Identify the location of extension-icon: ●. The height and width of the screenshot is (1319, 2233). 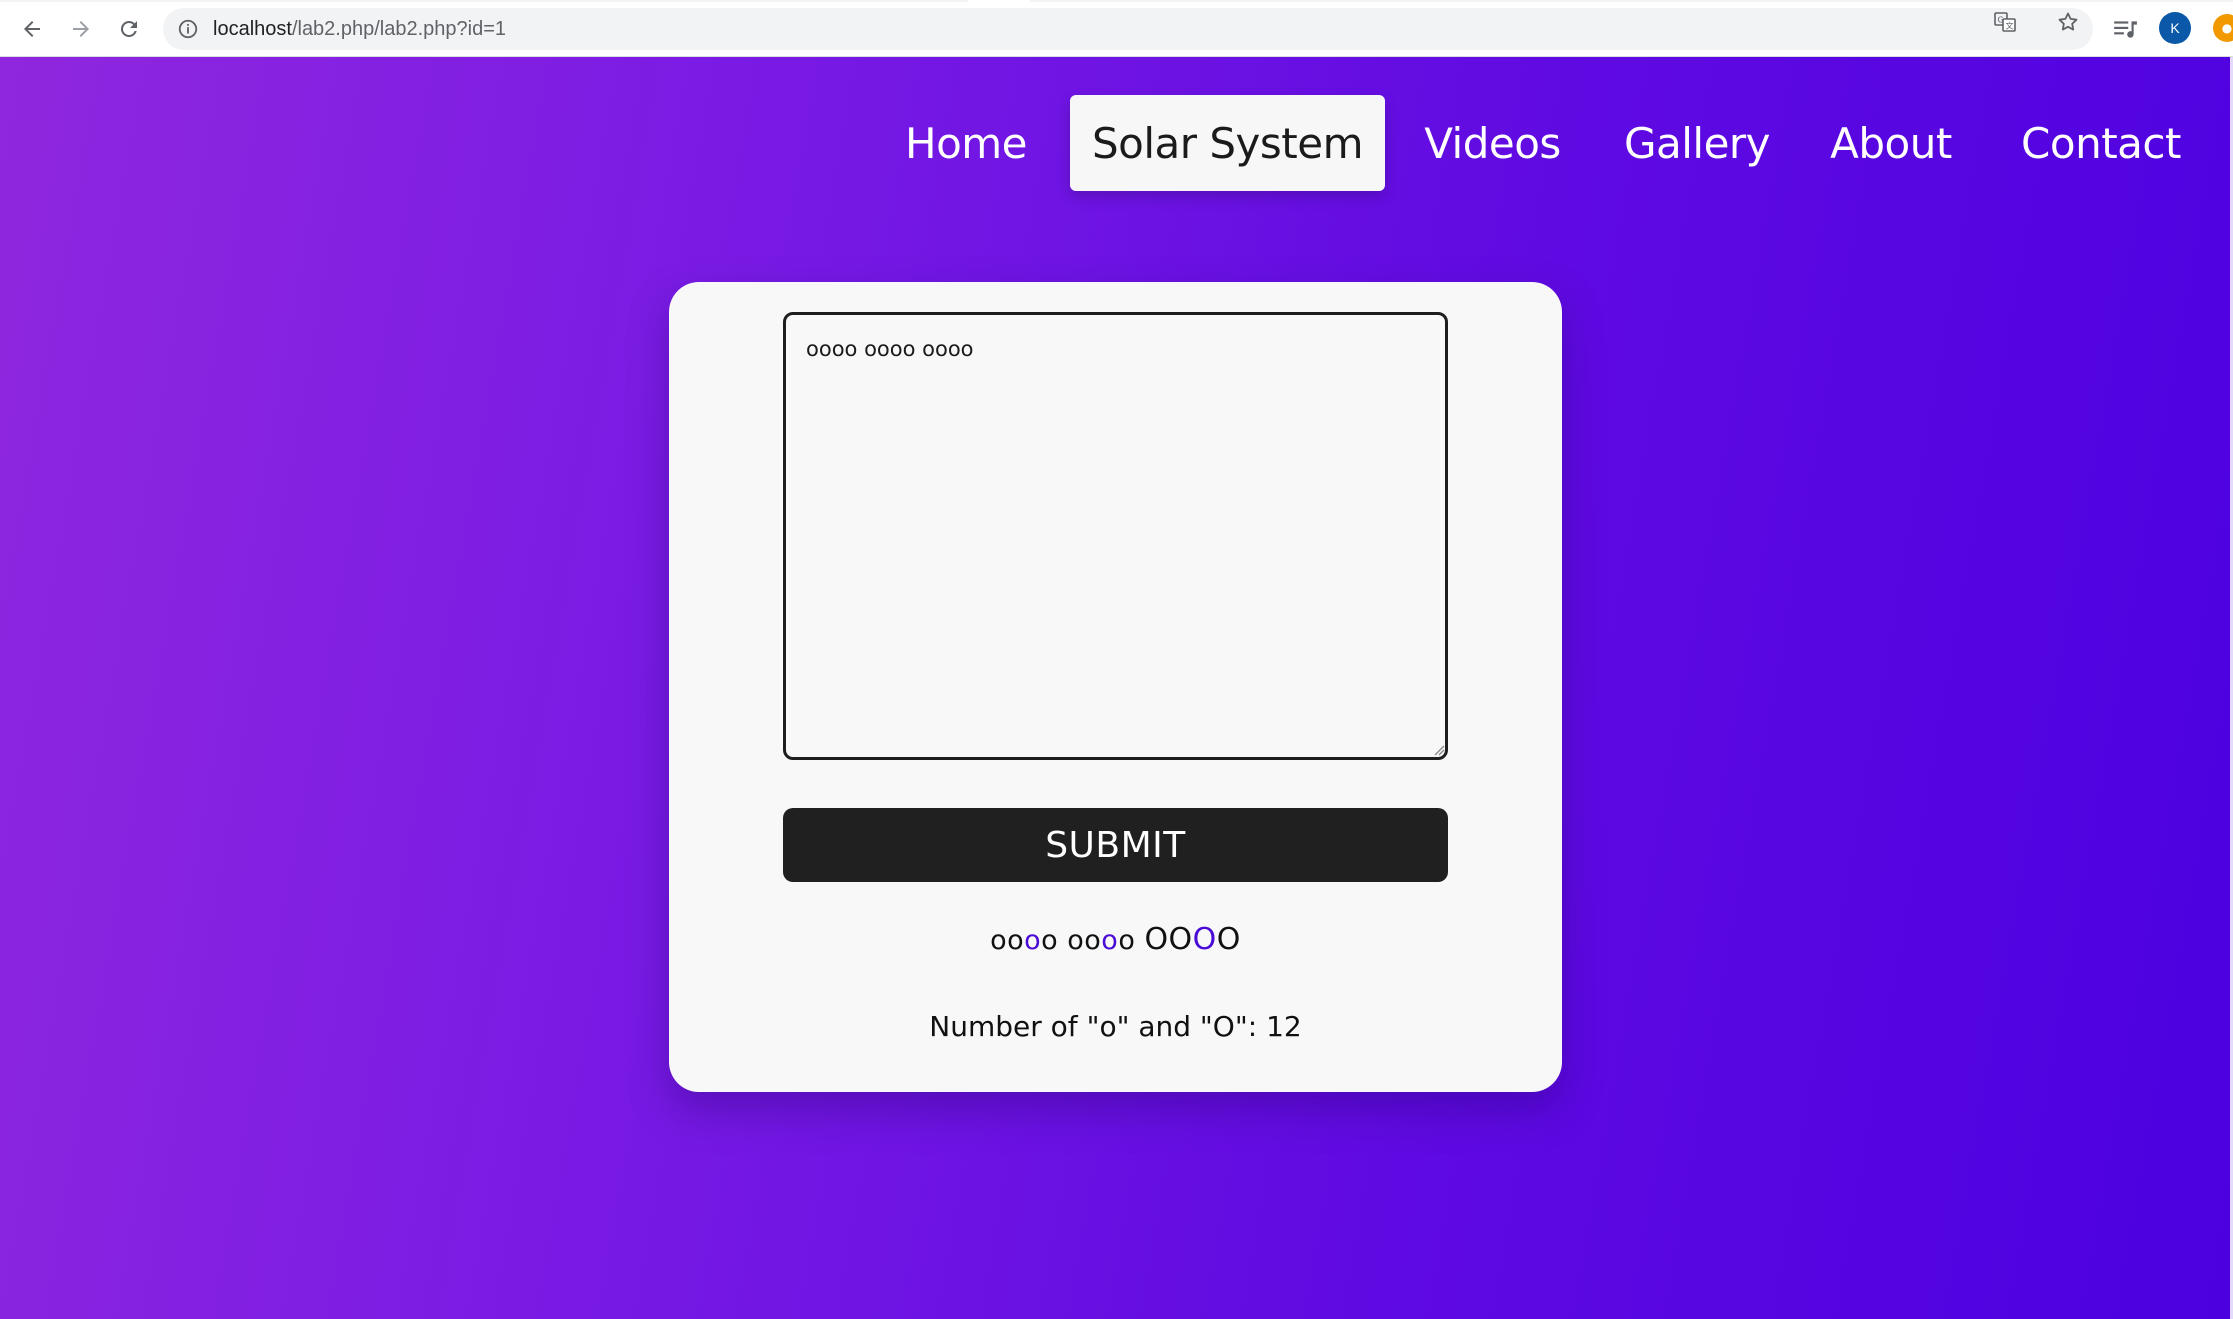
(2223, 28).